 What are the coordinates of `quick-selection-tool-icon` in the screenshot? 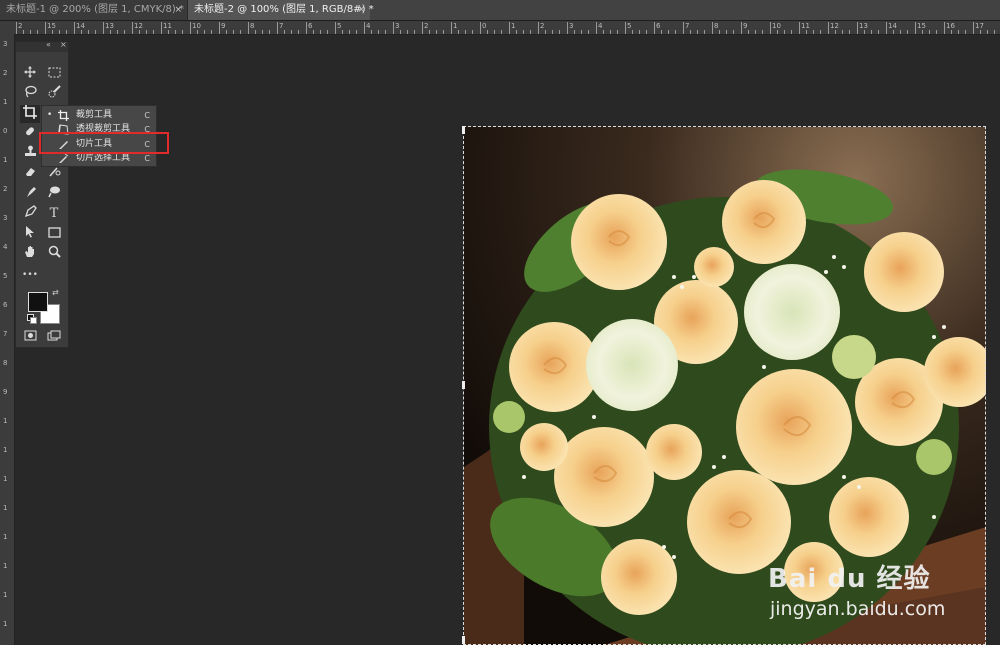 It's located at (54, 94).